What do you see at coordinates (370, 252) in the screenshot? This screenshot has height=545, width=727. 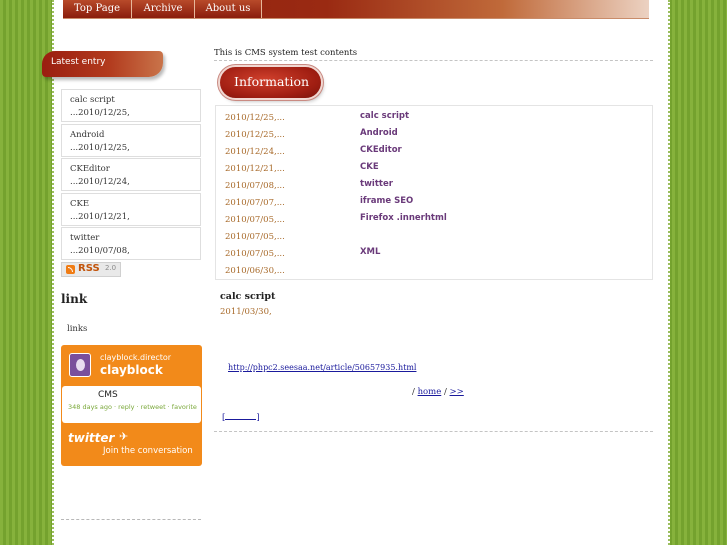 I see `info-title: XML` at bounding box center [370, 252].